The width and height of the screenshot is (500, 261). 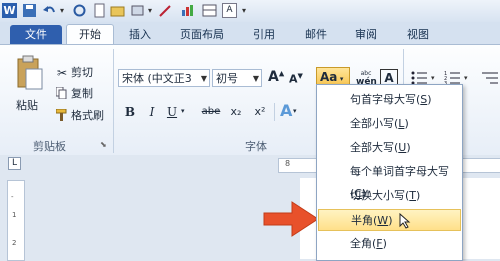 I want to click on menu-item-full-width: 全角(F), so click(x=389, y=244).